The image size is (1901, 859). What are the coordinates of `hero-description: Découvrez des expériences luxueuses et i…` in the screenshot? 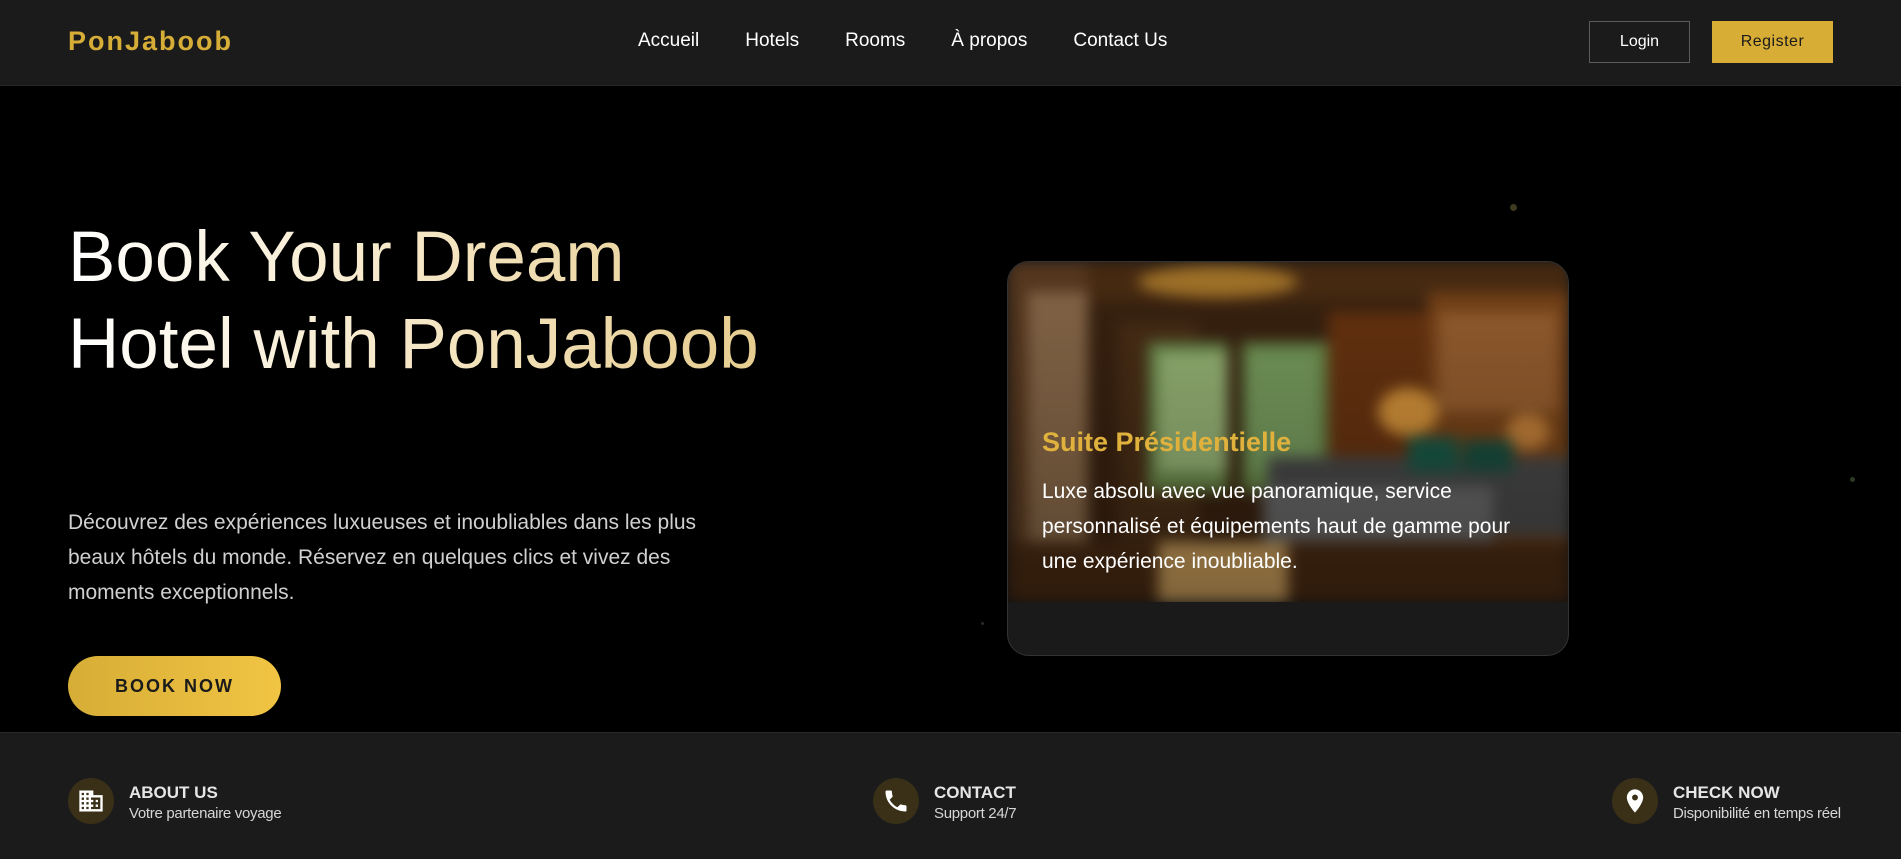 It's located at (382, 557).